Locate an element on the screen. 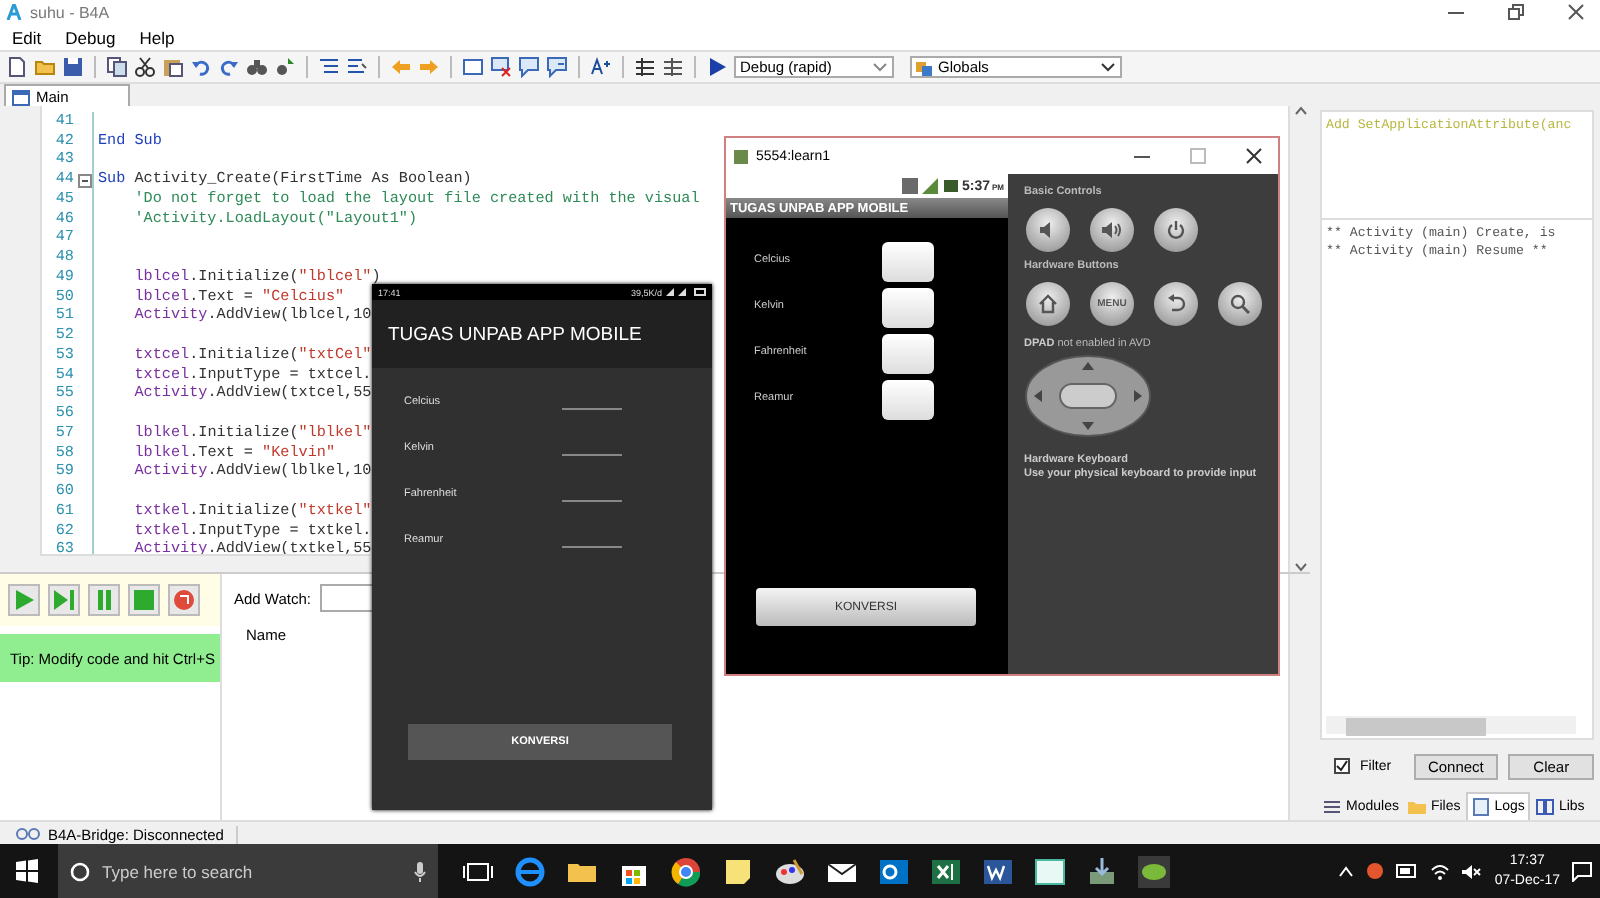  filter-checkbox is located at coordinates (1342, 766).